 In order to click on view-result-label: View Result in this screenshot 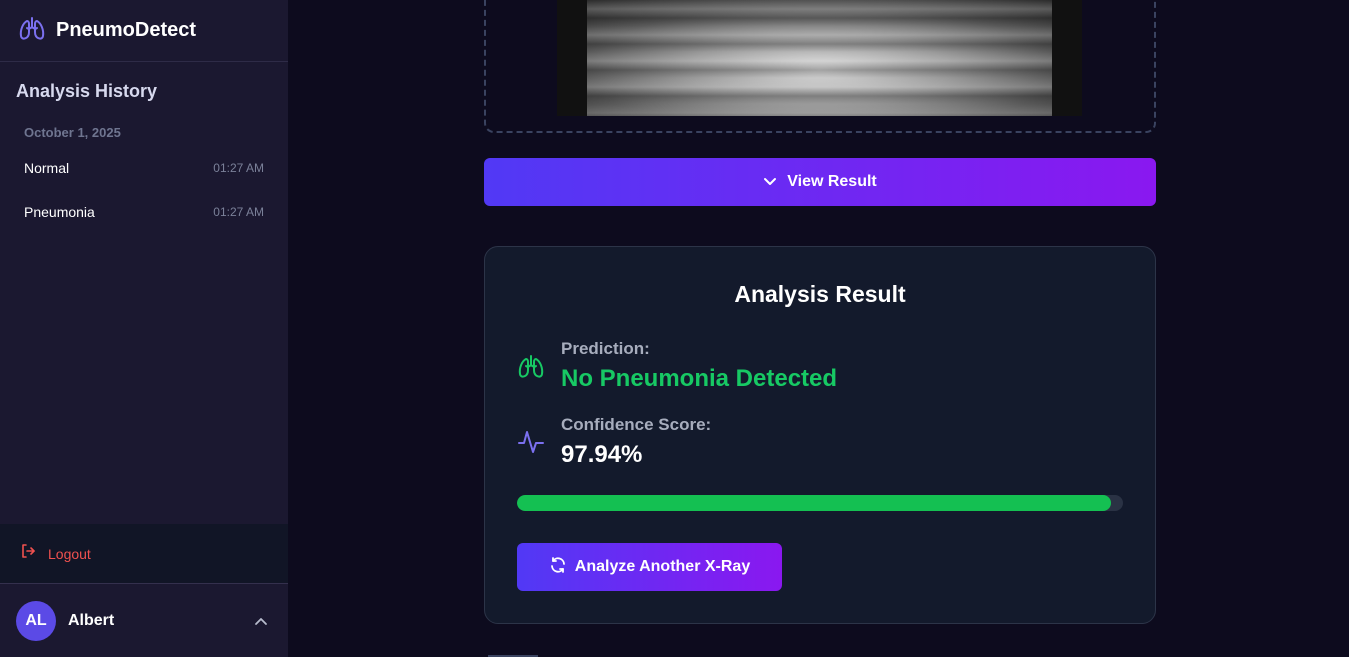, I will do `click(832, 181)`.